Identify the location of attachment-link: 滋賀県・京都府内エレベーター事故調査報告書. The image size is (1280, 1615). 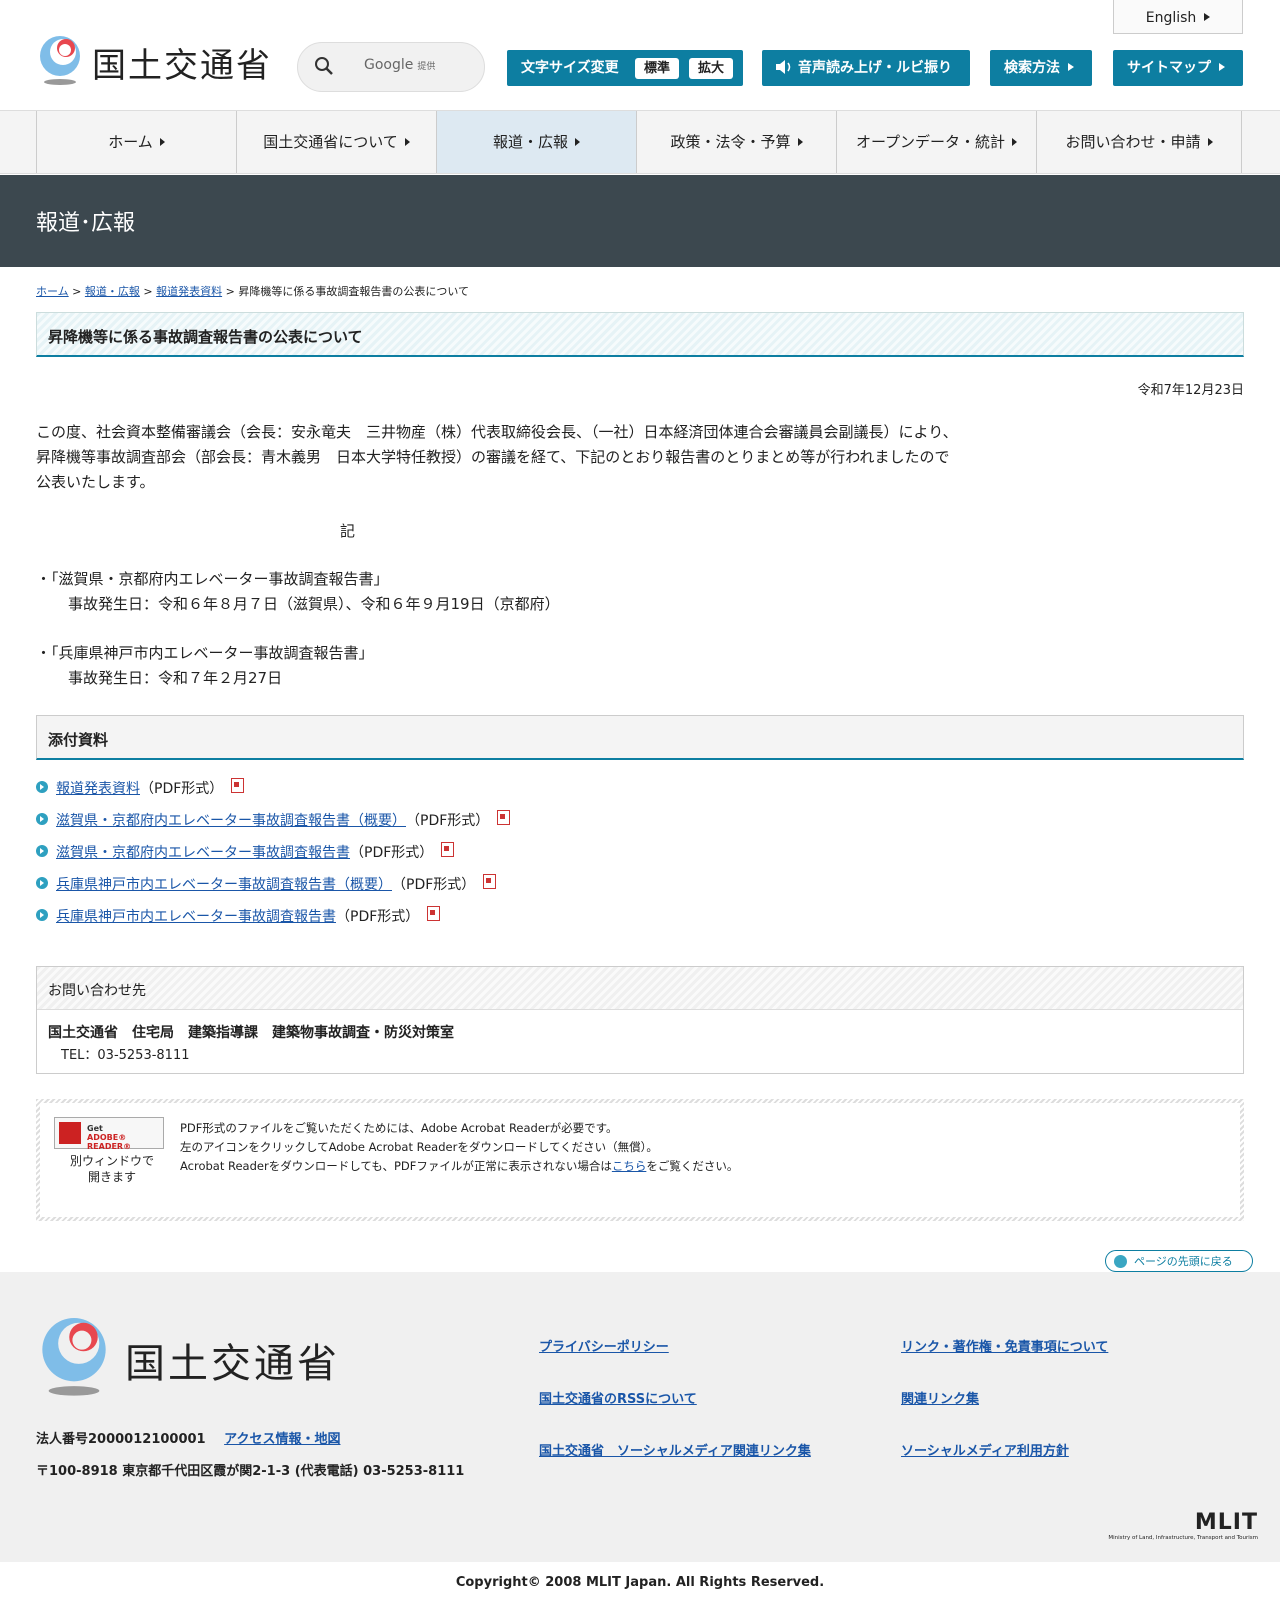
(203, 852).